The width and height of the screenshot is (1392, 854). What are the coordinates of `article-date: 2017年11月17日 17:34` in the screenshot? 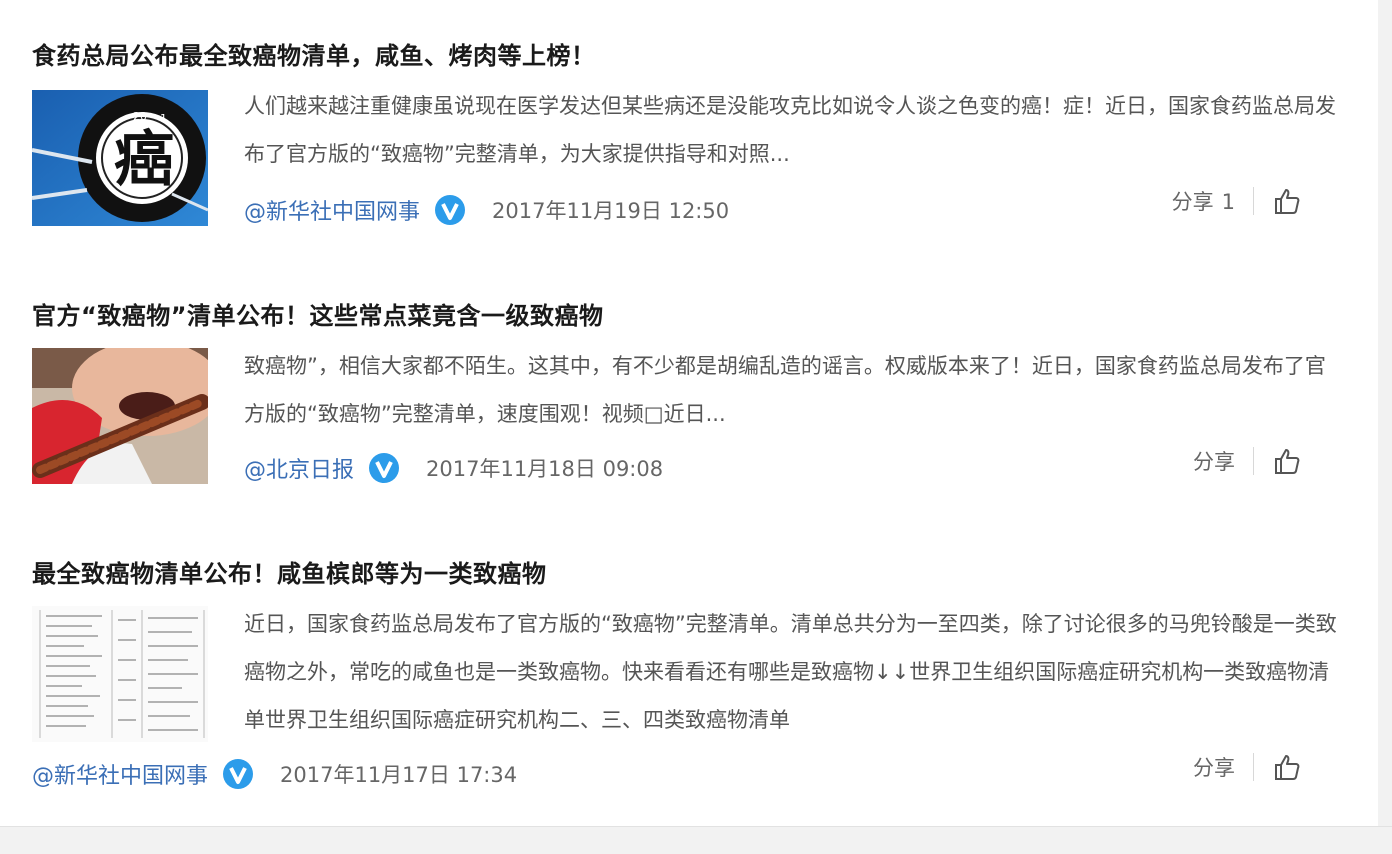 It's located at (399, 775).